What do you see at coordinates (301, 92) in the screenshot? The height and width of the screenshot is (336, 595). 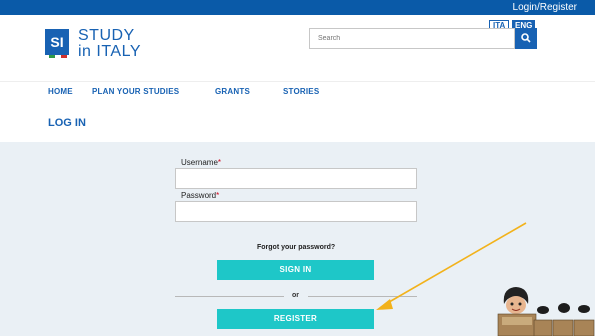 I see `nav-stories: STORIES` at bounding box center [301, 92].